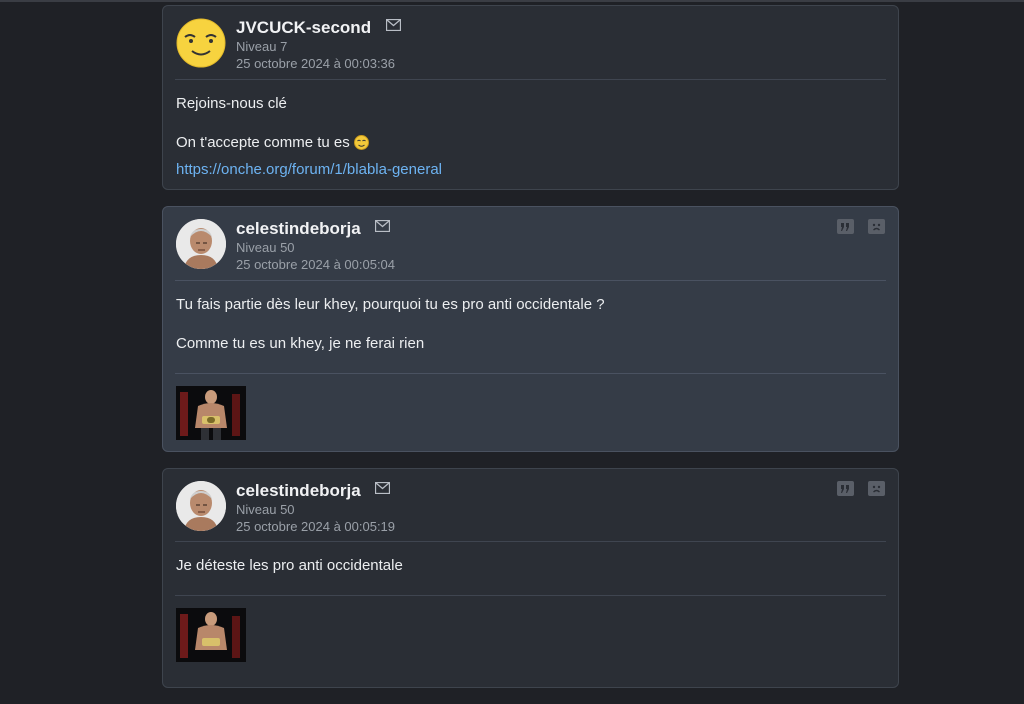  I want to click on top-divider, so click(512, 1).